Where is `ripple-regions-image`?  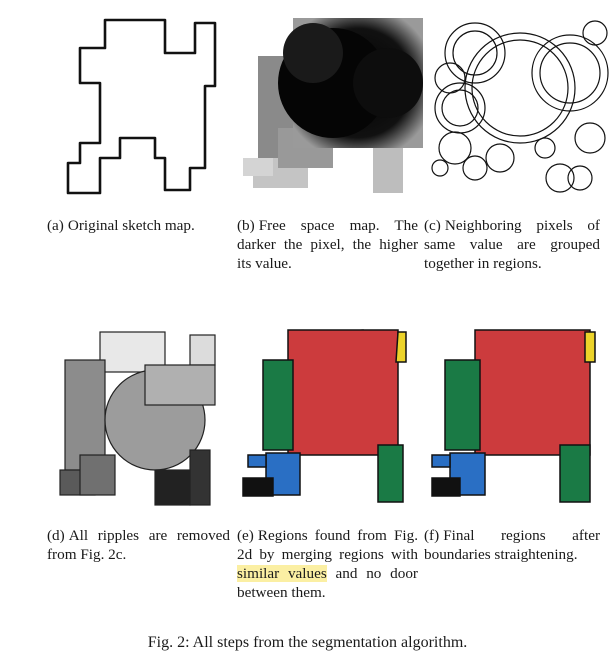
ripple-regions-image is located at coordinates (520, 106).